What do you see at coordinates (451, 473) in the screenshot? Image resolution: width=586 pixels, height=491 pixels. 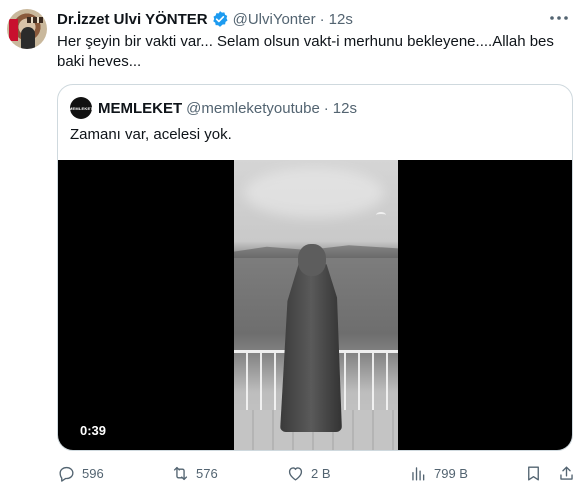 I see `views-count: 799 B` at bounding box center [451, 473].